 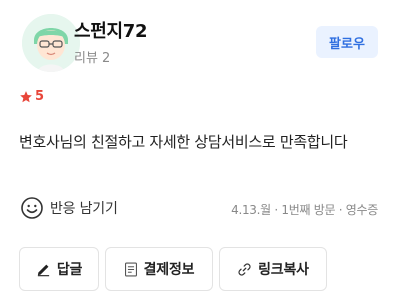 I want to click on reply-label: 답글, so click(x=69, y=270).